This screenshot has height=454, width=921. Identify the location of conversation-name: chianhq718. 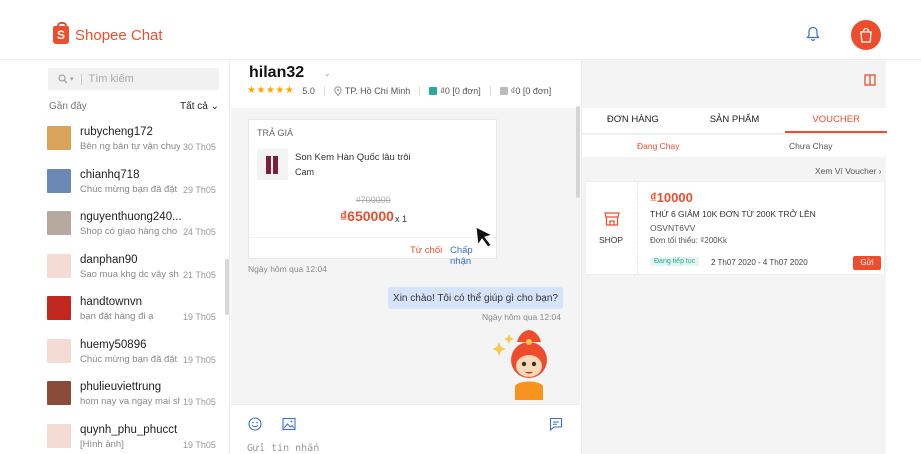
(110, 174).